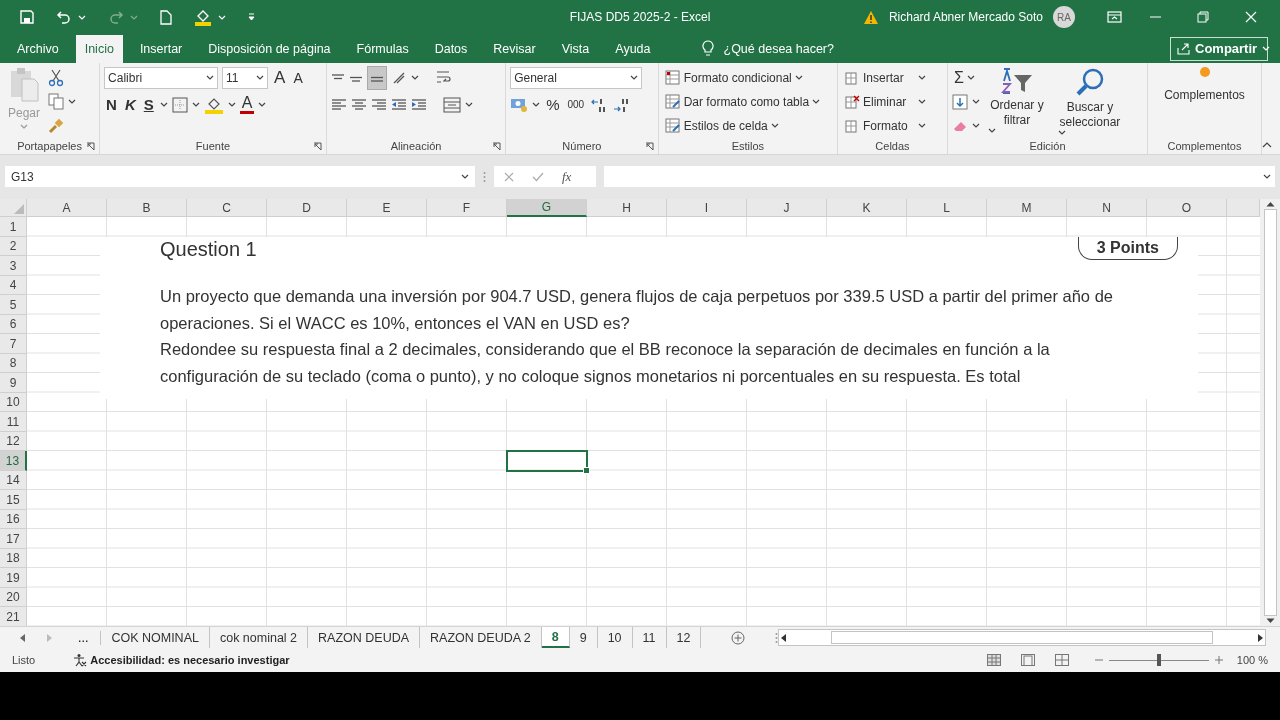 Image resolution: width=1280 pixels, height=720 pixels. Describe the element at coordinates (1027, 208) in the screenshot. I see `column-header: M` at that location.